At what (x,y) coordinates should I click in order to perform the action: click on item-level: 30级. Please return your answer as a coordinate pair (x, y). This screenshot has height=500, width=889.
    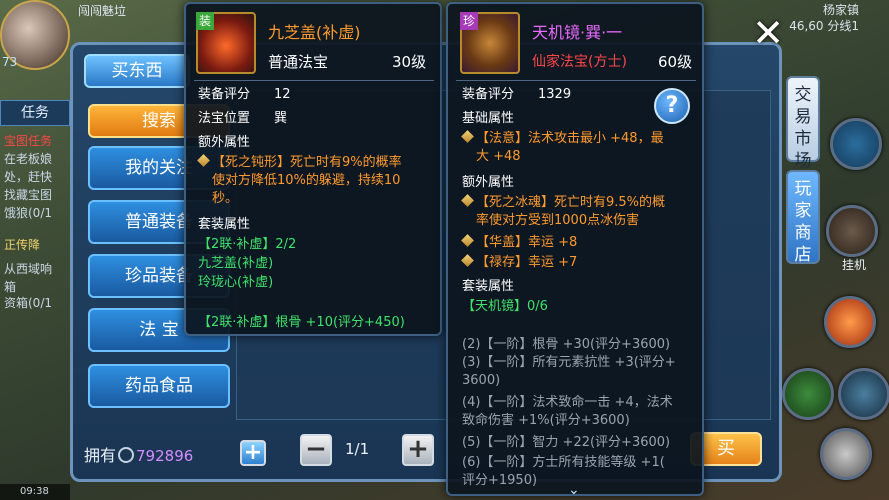
    Looking at the image, I should click on (409, 62).